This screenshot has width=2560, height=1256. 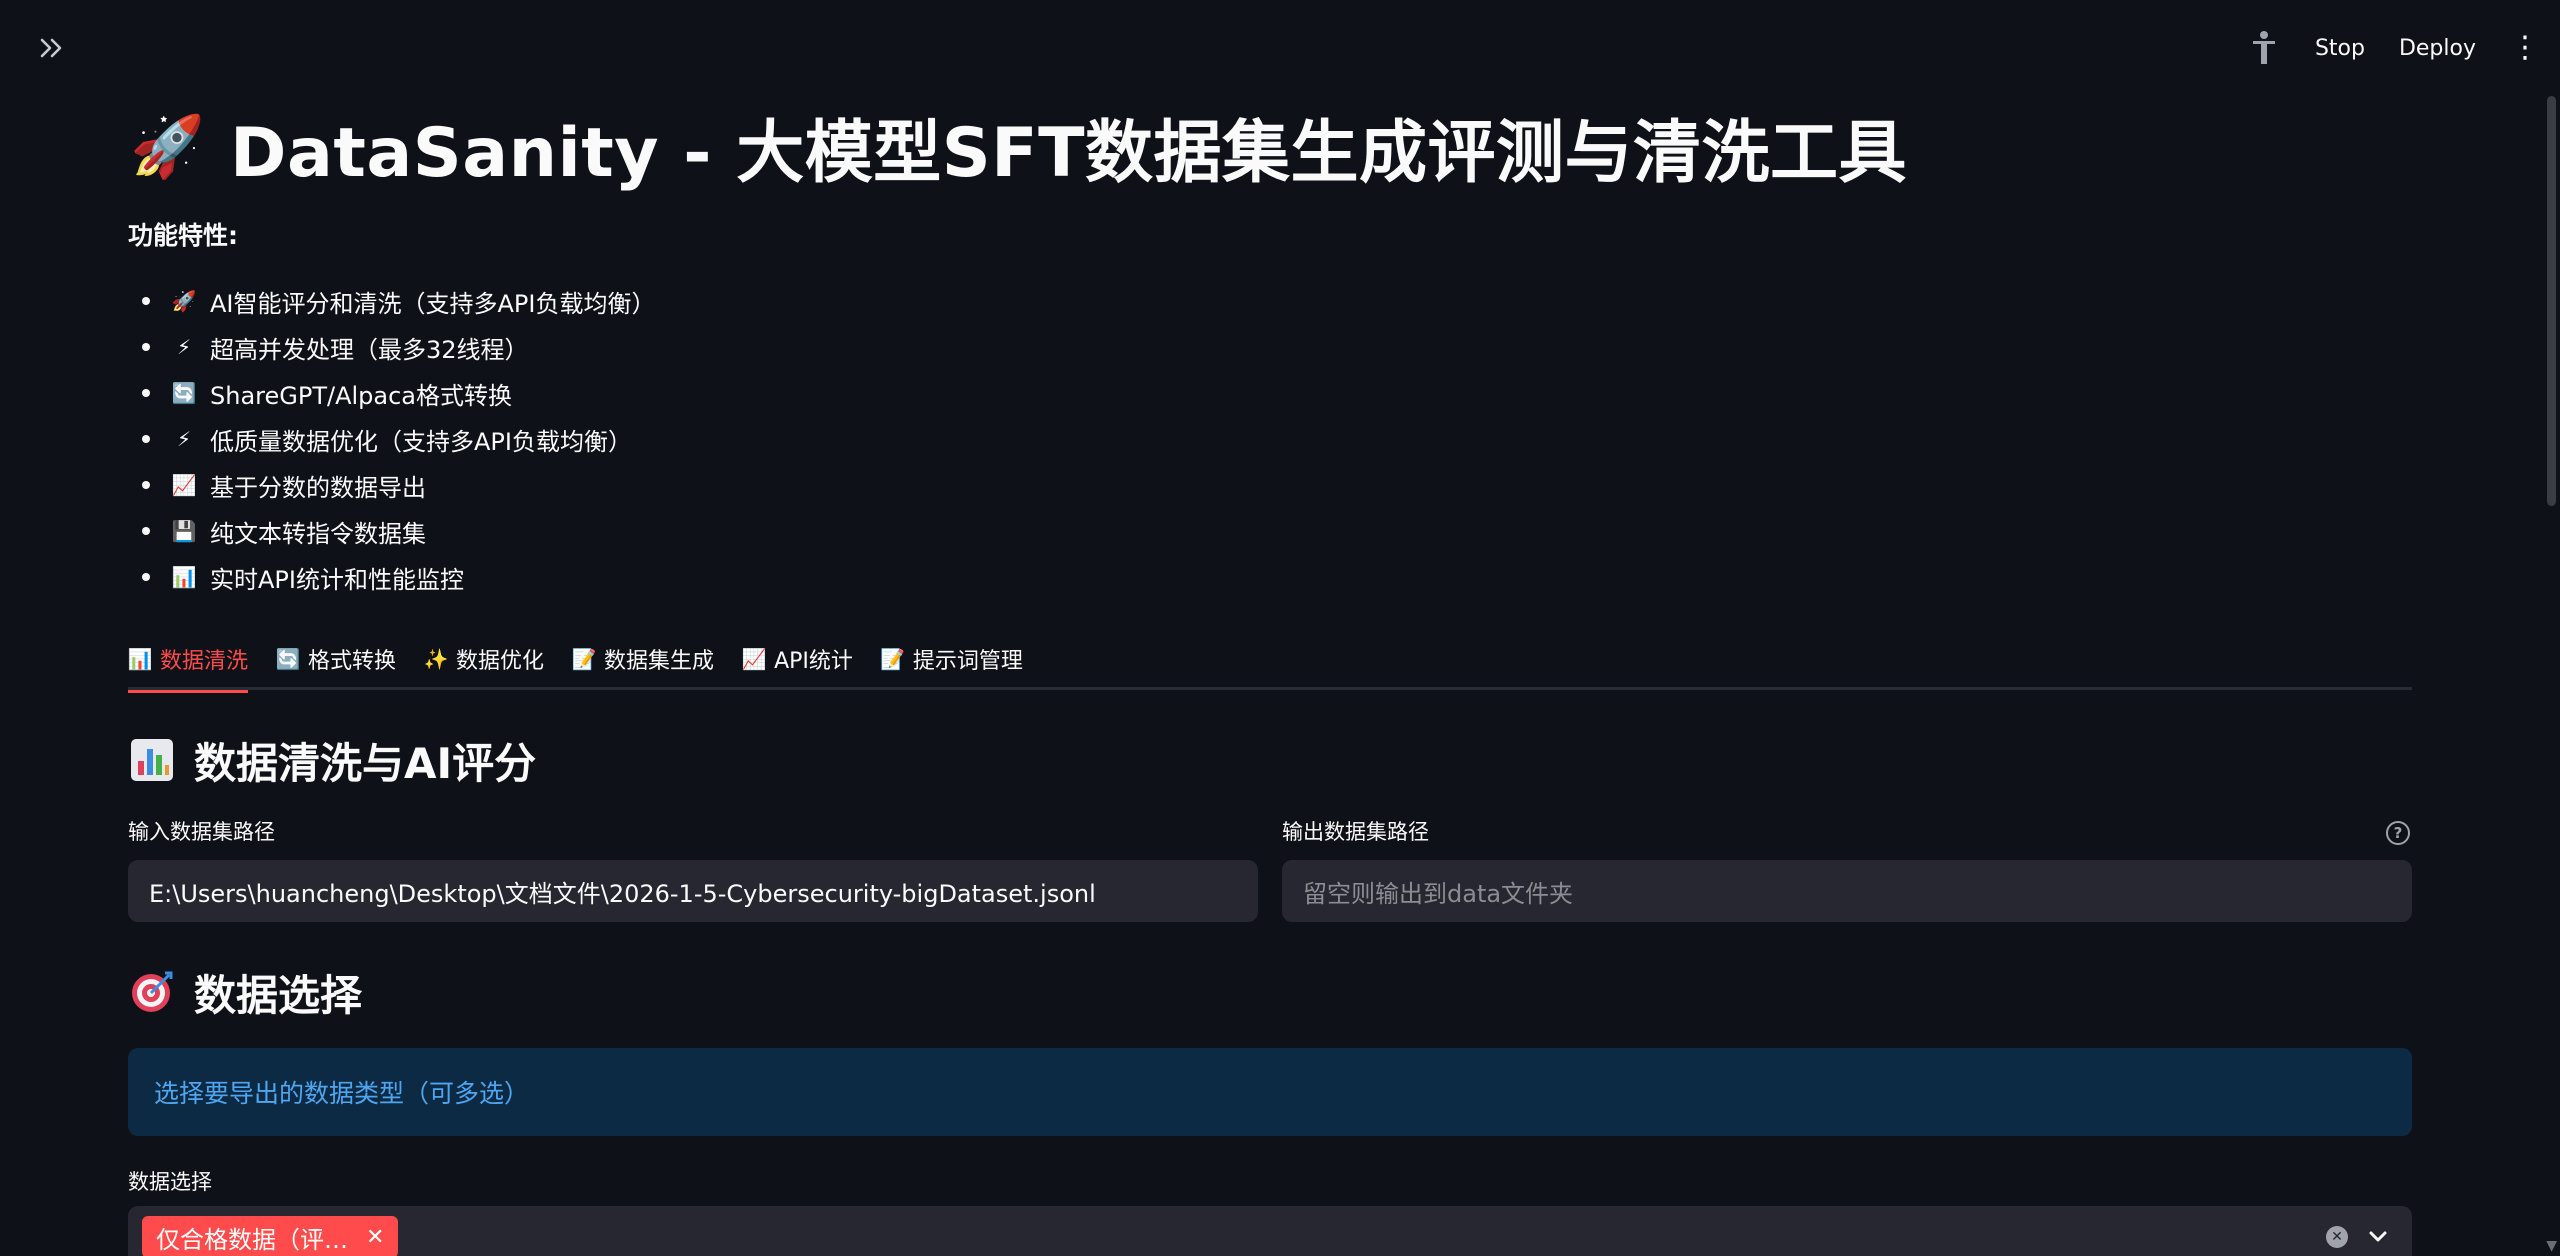 What do you see at coordinates (365, 763) in the screenshot?
I see `cleaning-heading-text: 数据清洗与AI评分` at bounding box center [365, 763].